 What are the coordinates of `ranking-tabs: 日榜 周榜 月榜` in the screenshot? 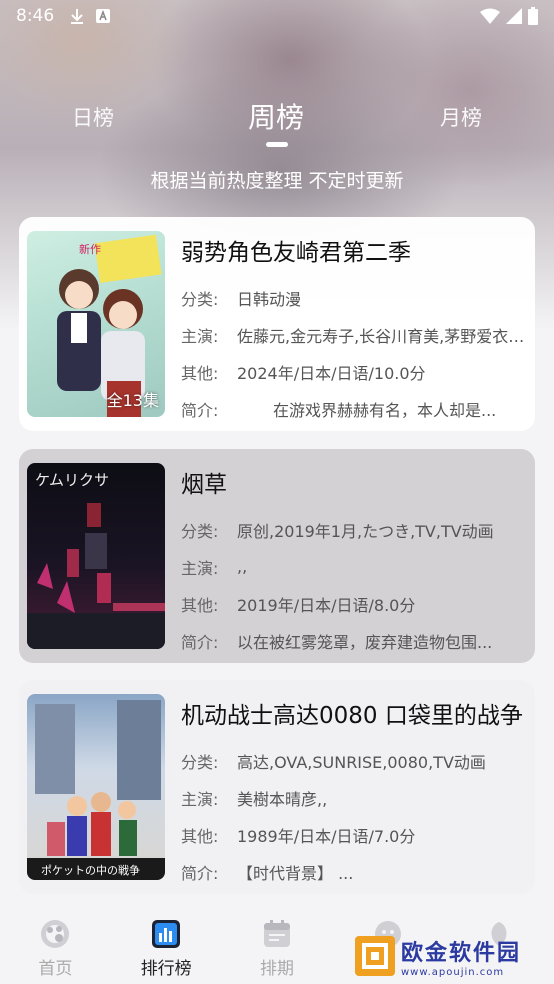 It's located at (277, 122).